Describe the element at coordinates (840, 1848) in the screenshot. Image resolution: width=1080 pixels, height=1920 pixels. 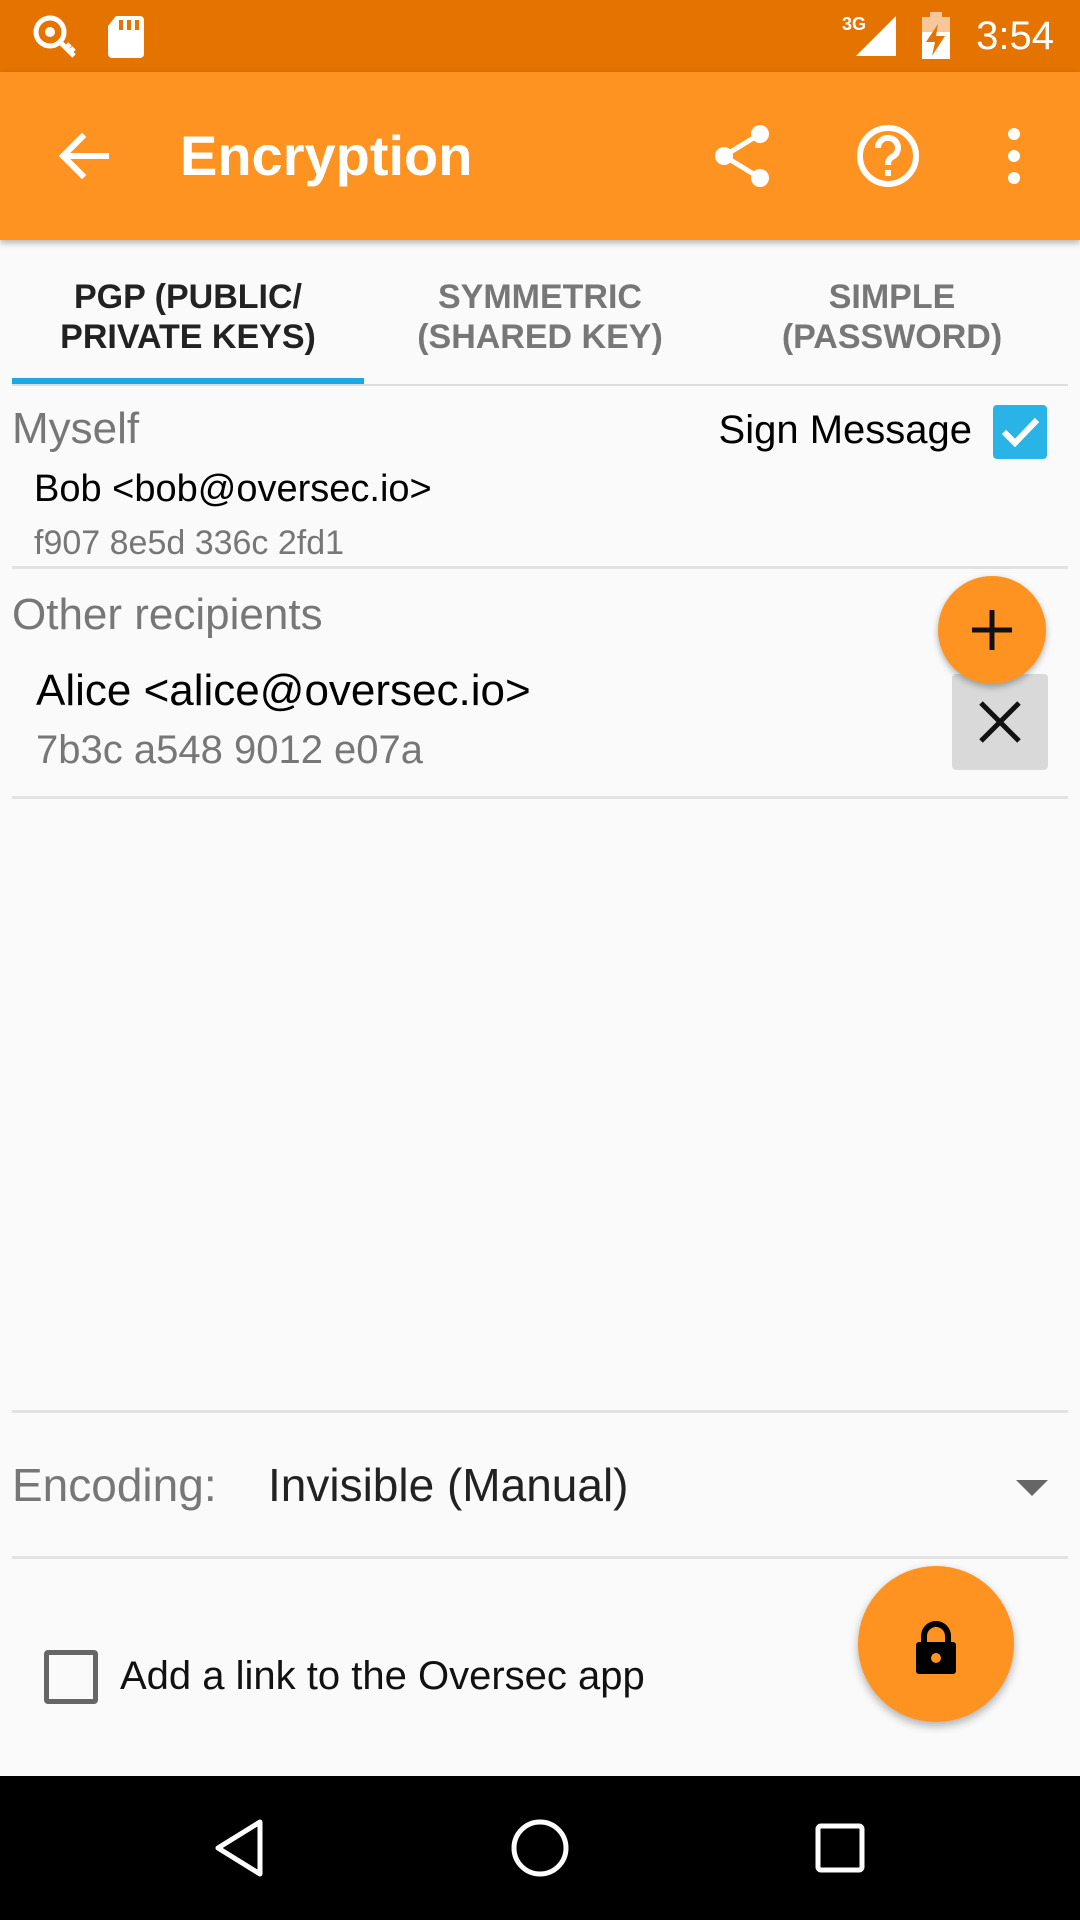
I see `recents-square-icon` at that location.